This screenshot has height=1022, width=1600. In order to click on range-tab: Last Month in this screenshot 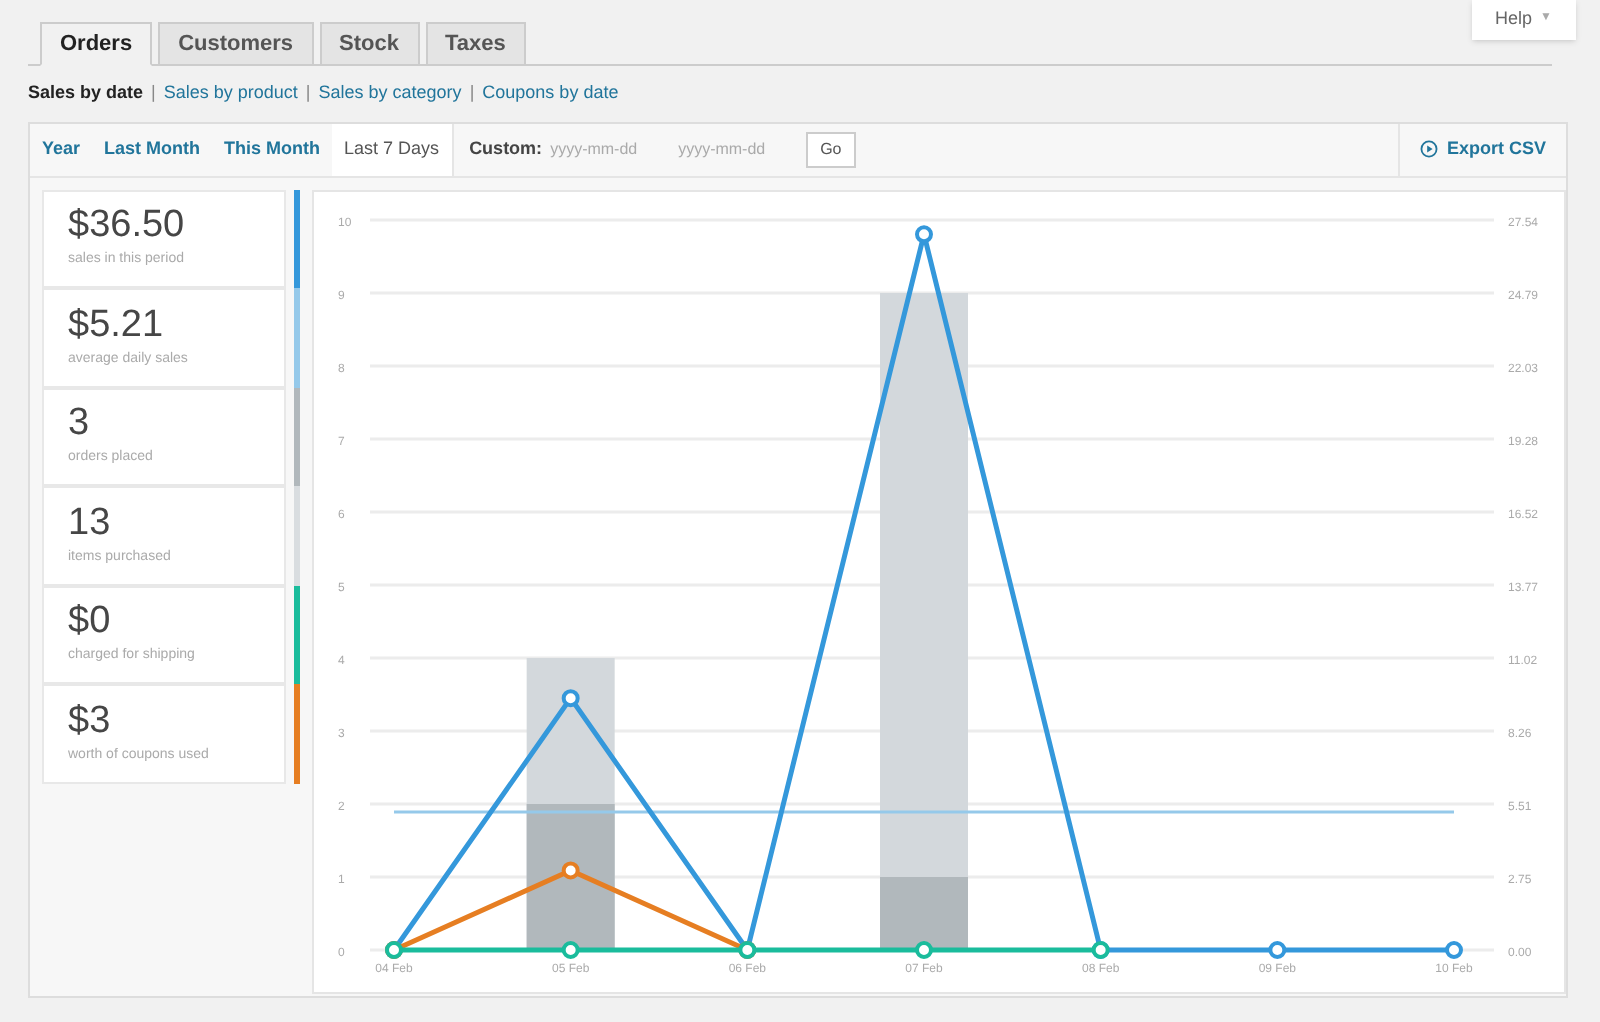, I will do `click(152, 149)`.